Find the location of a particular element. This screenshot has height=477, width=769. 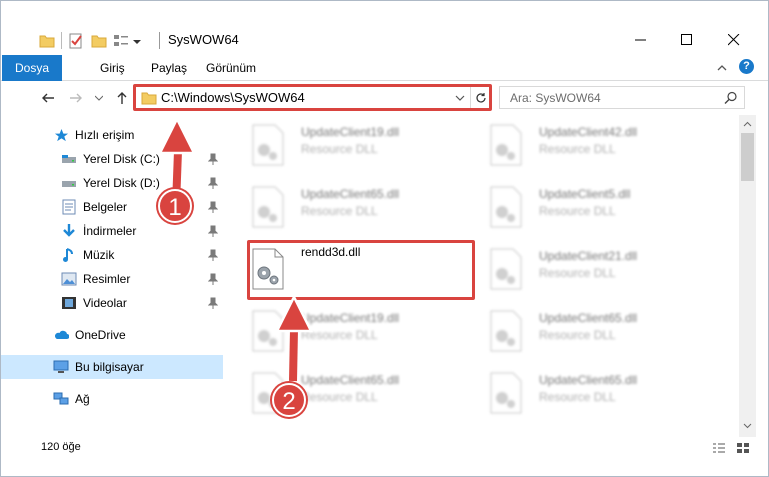

search-placeholder: Ara: SysWOW64 is located at coordinates (555, 98).